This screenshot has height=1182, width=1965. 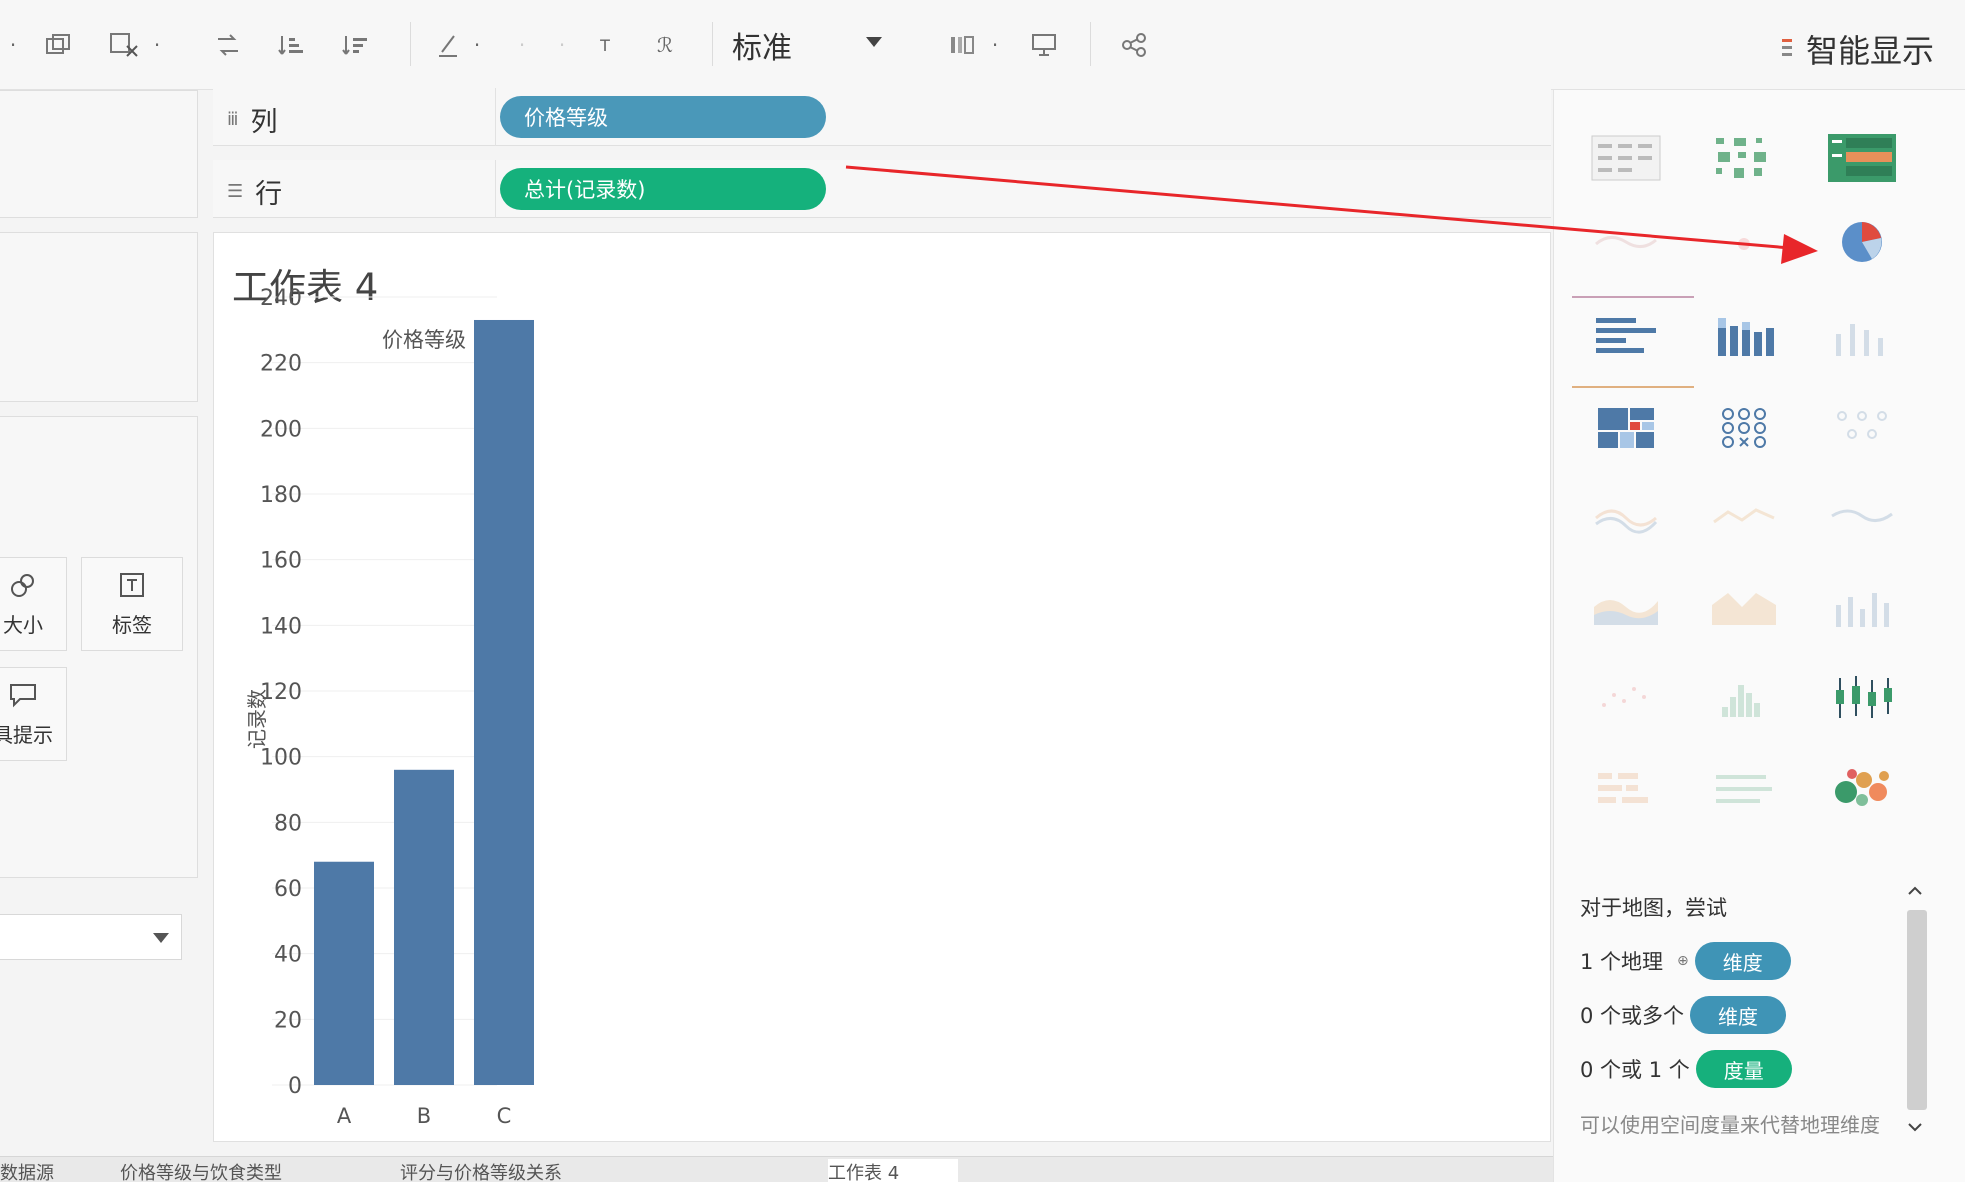 I want to click on scrollbar-thumb, so click(x=1917, y=1010).